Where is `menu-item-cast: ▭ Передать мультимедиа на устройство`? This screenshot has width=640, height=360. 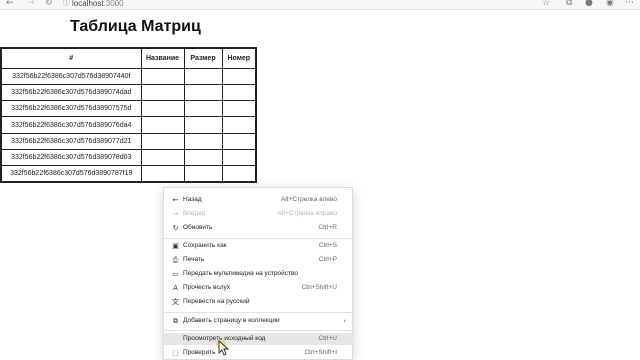 menu-item-cast: ▭ Передать мультимедиа на устройство is located at coordinates (259, 274).